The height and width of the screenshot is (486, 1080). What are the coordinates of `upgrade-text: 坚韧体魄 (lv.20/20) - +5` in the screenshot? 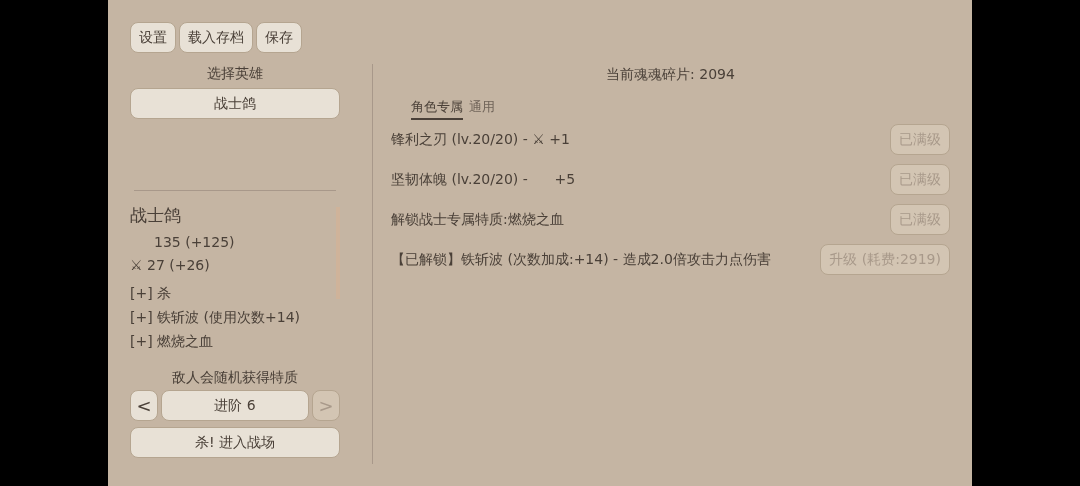 It's located at (483, 179).